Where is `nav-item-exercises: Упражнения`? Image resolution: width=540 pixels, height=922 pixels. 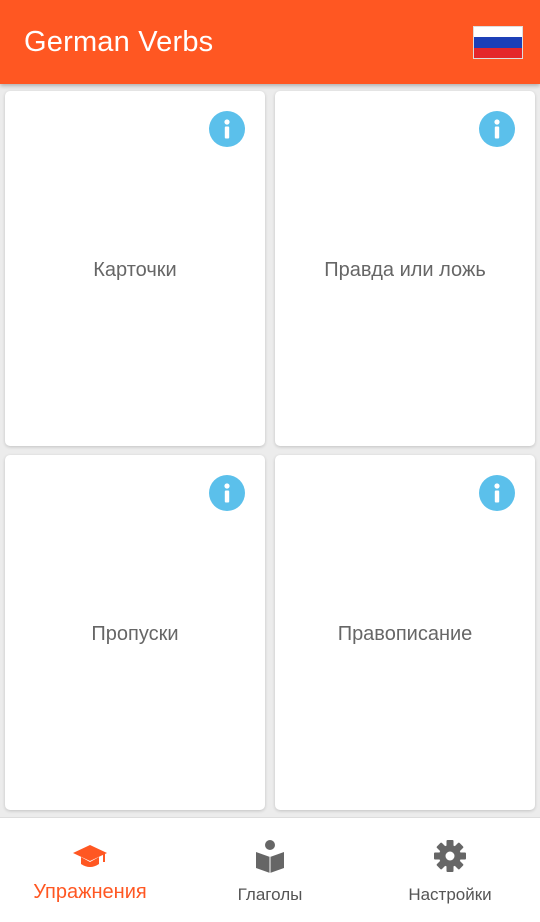
nav-item-exercises: Упражнения is located at coordinates (90, 870).